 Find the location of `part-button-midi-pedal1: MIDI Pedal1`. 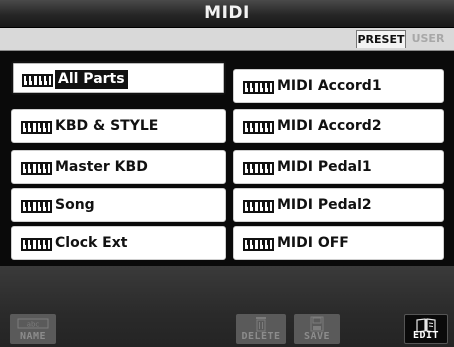

part-button-midi-pedal1: MIDI Pedal1 is located at coordinates (338, 167).